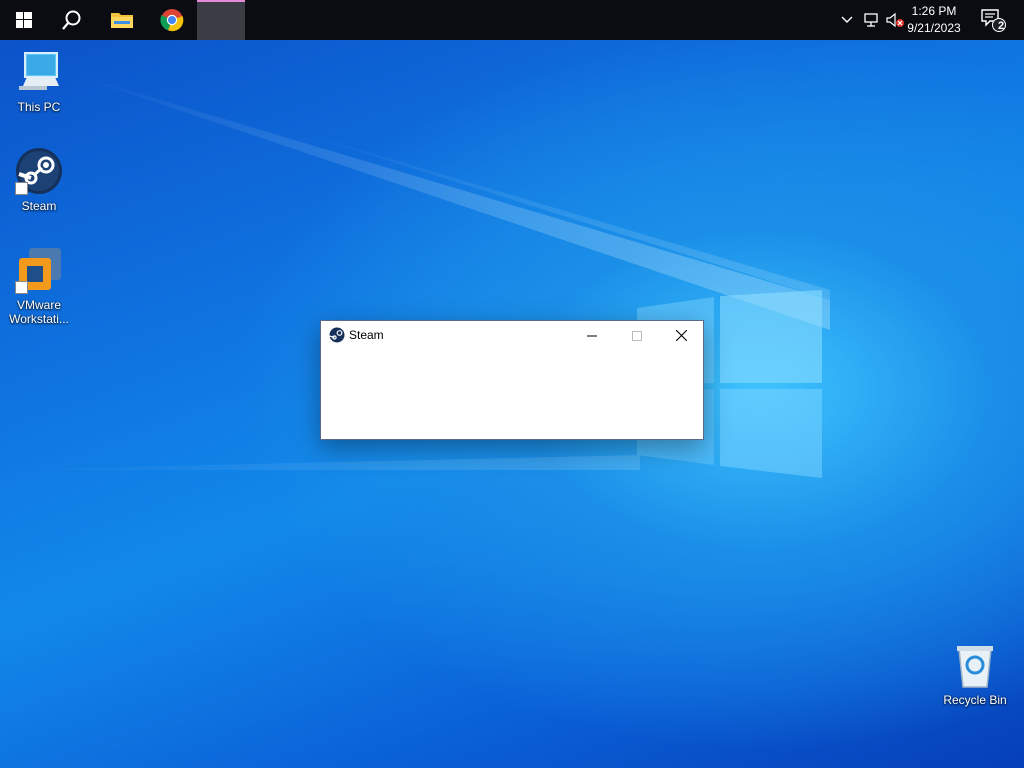  I want to click on steam-window: Steam, so click(512, 380).